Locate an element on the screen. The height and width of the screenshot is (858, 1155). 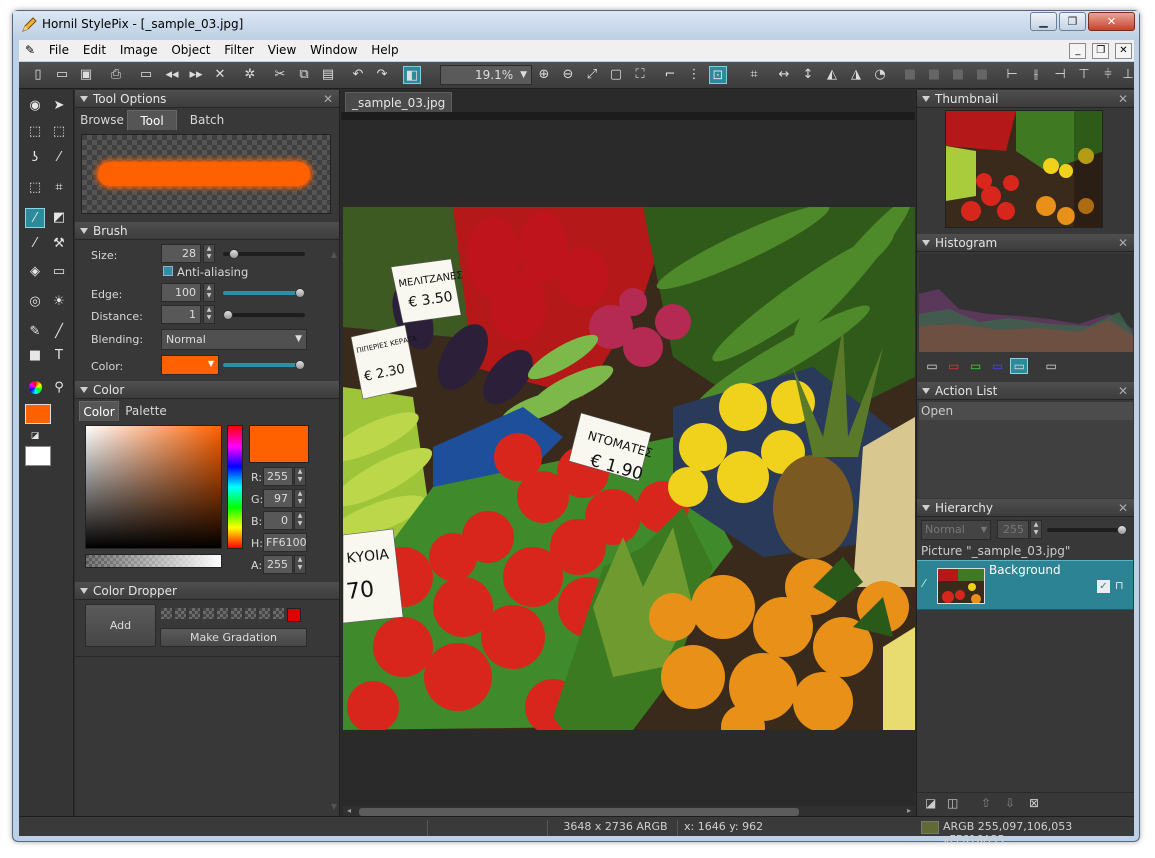
delete-layer-icon: ⊠ is located at coordinates (1034, 803).